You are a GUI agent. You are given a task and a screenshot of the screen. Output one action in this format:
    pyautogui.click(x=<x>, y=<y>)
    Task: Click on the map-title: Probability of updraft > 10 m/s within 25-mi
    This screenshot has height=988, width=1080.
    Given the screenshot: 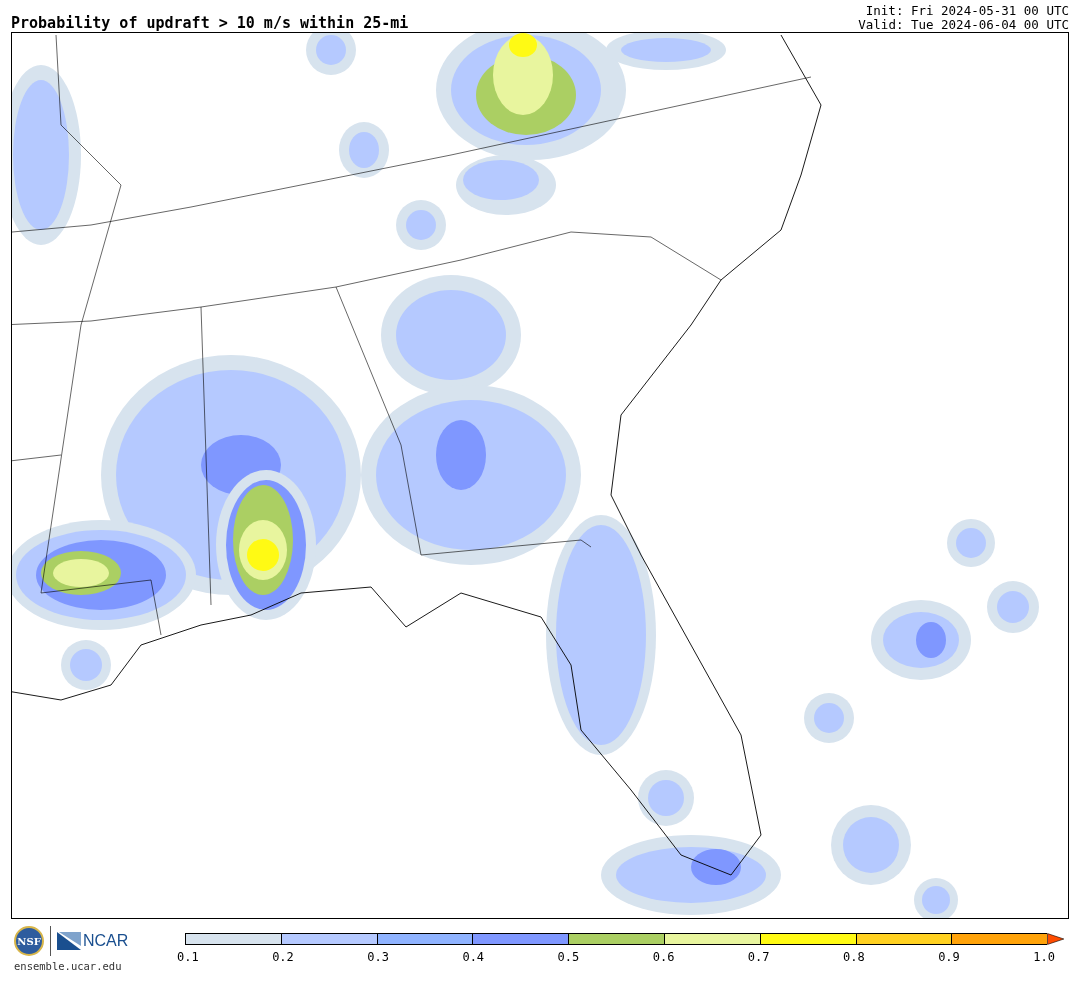 What is the action you would take?
    pyautogui.click(x=210, y=23)
    